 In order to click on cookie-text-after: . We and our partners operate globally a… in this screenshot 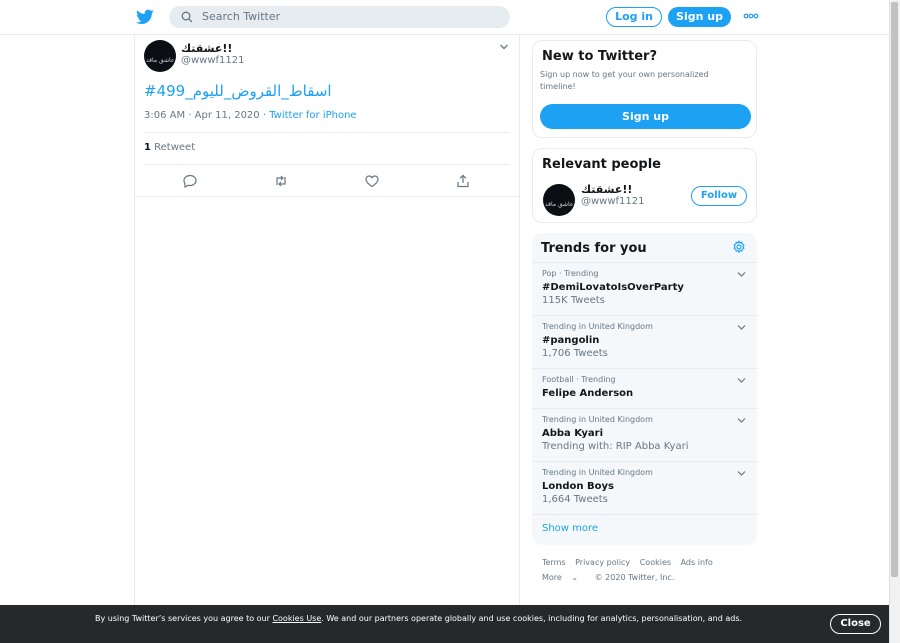, I will do `click(532, 618)`.